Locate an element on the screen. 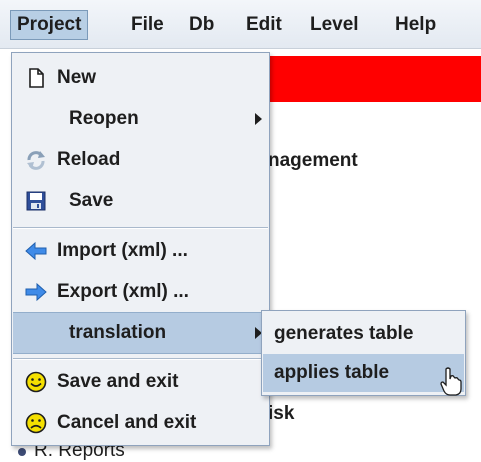 The image size is (481, 462). tree-bullet is located at coordinates (22, 452).